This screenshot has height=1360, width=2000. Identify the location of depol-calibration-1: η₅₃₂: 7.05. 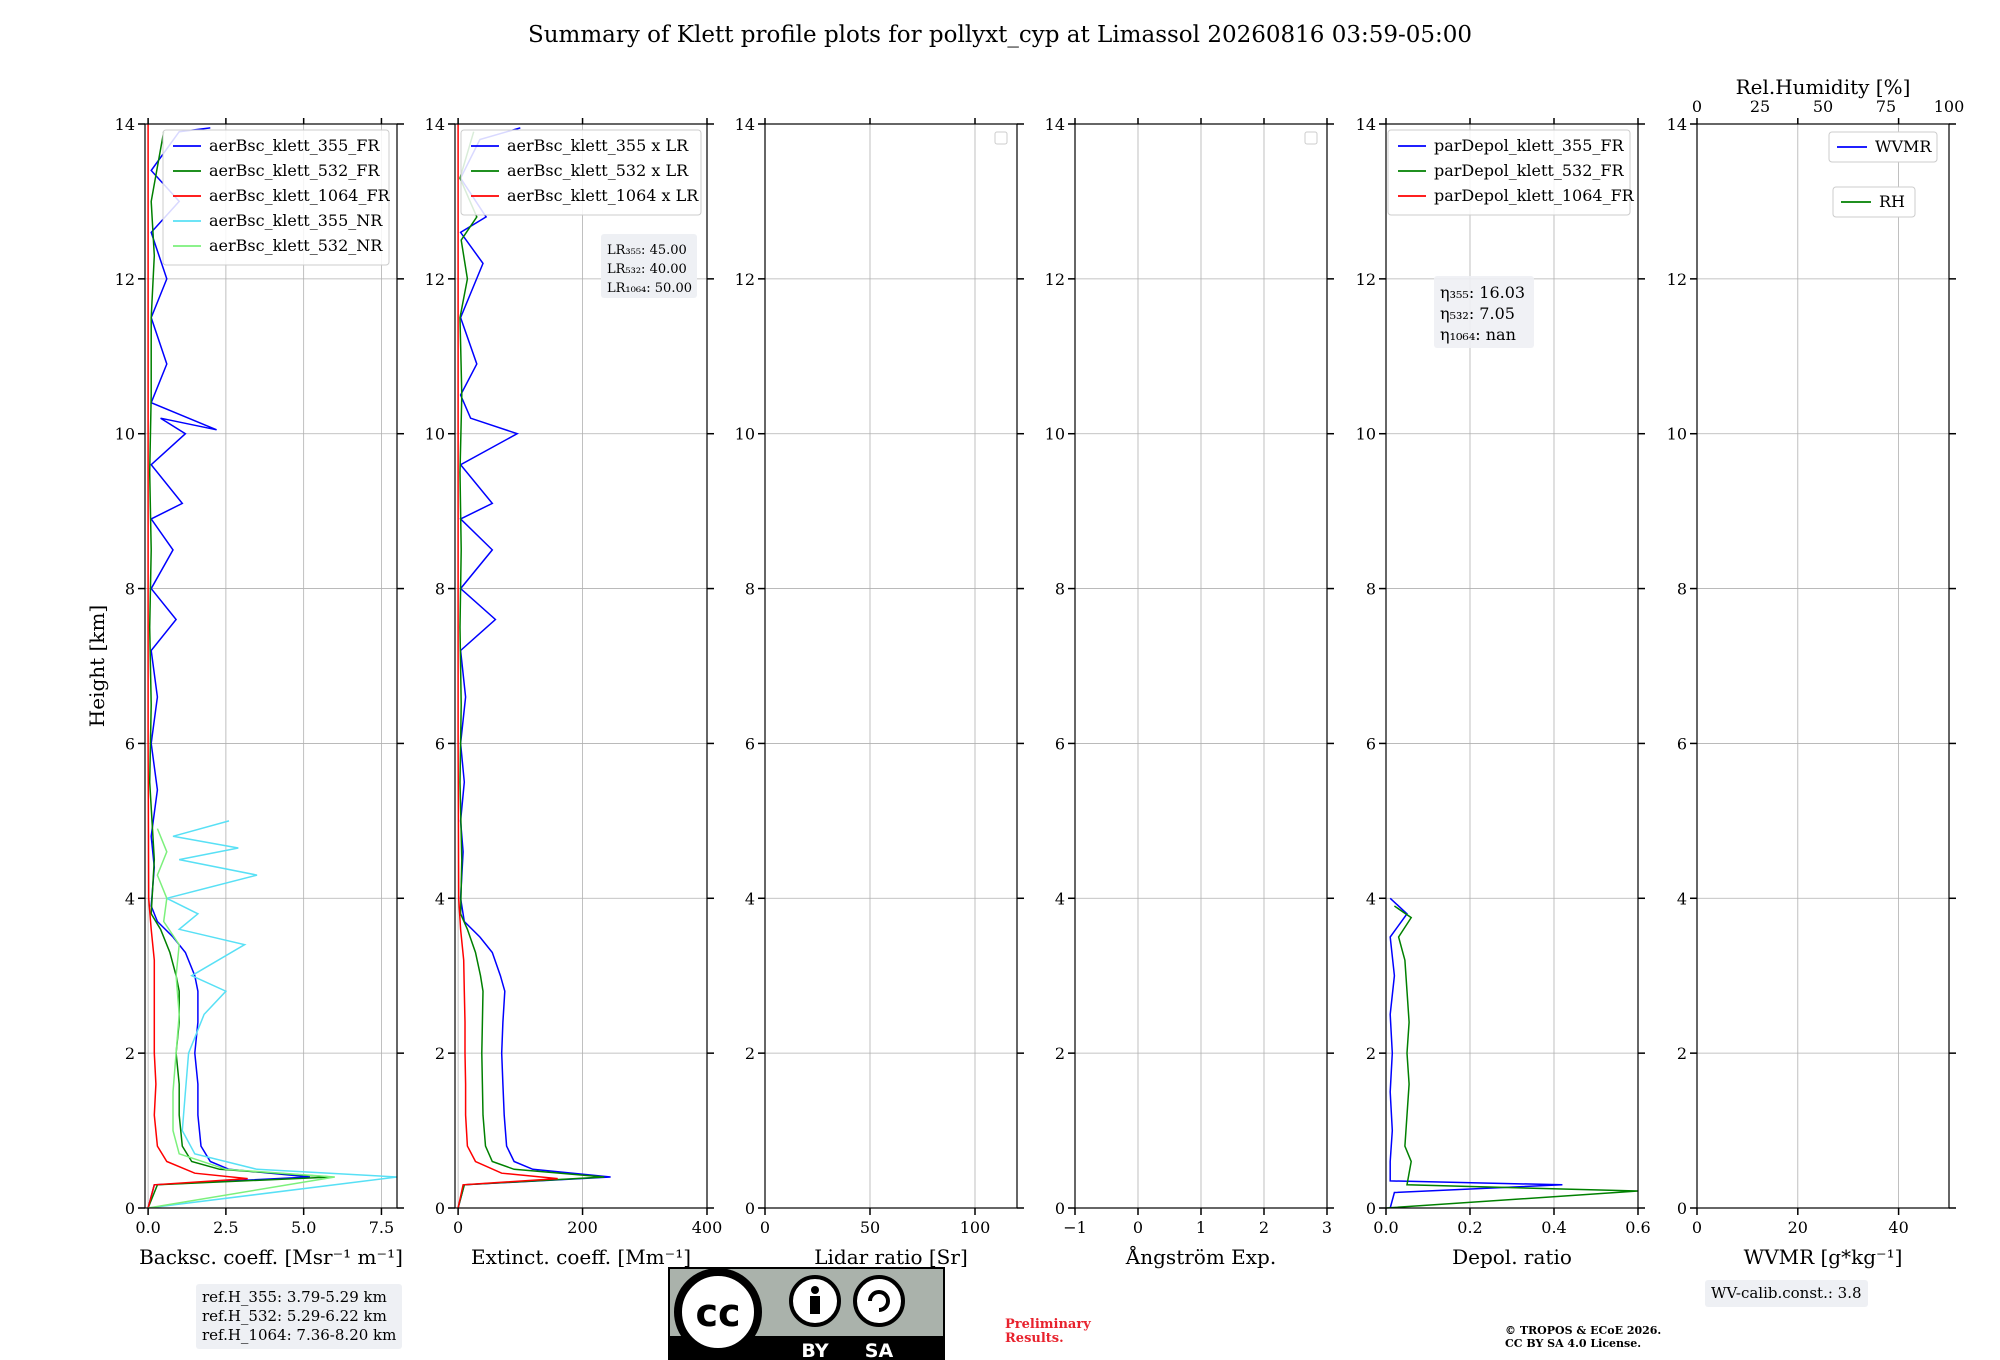
(1477, 313).